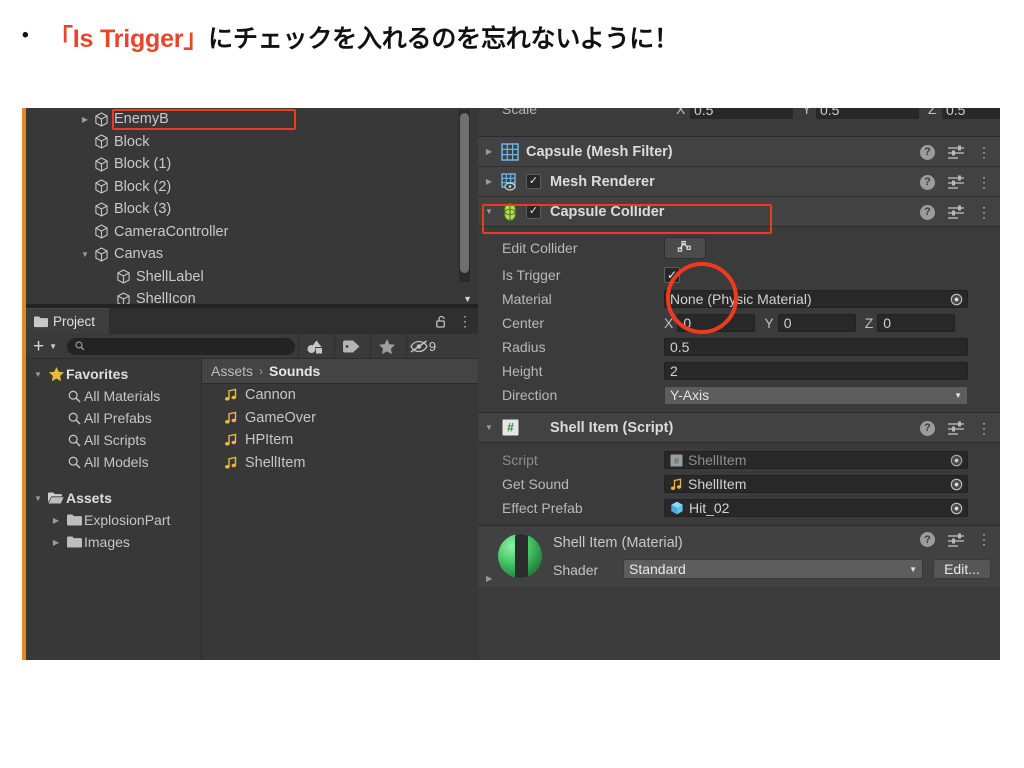 This screenshot has height=768, width=1024. I want to click on direction-dropdown: Y-Axis ▼, so click(816, 395).